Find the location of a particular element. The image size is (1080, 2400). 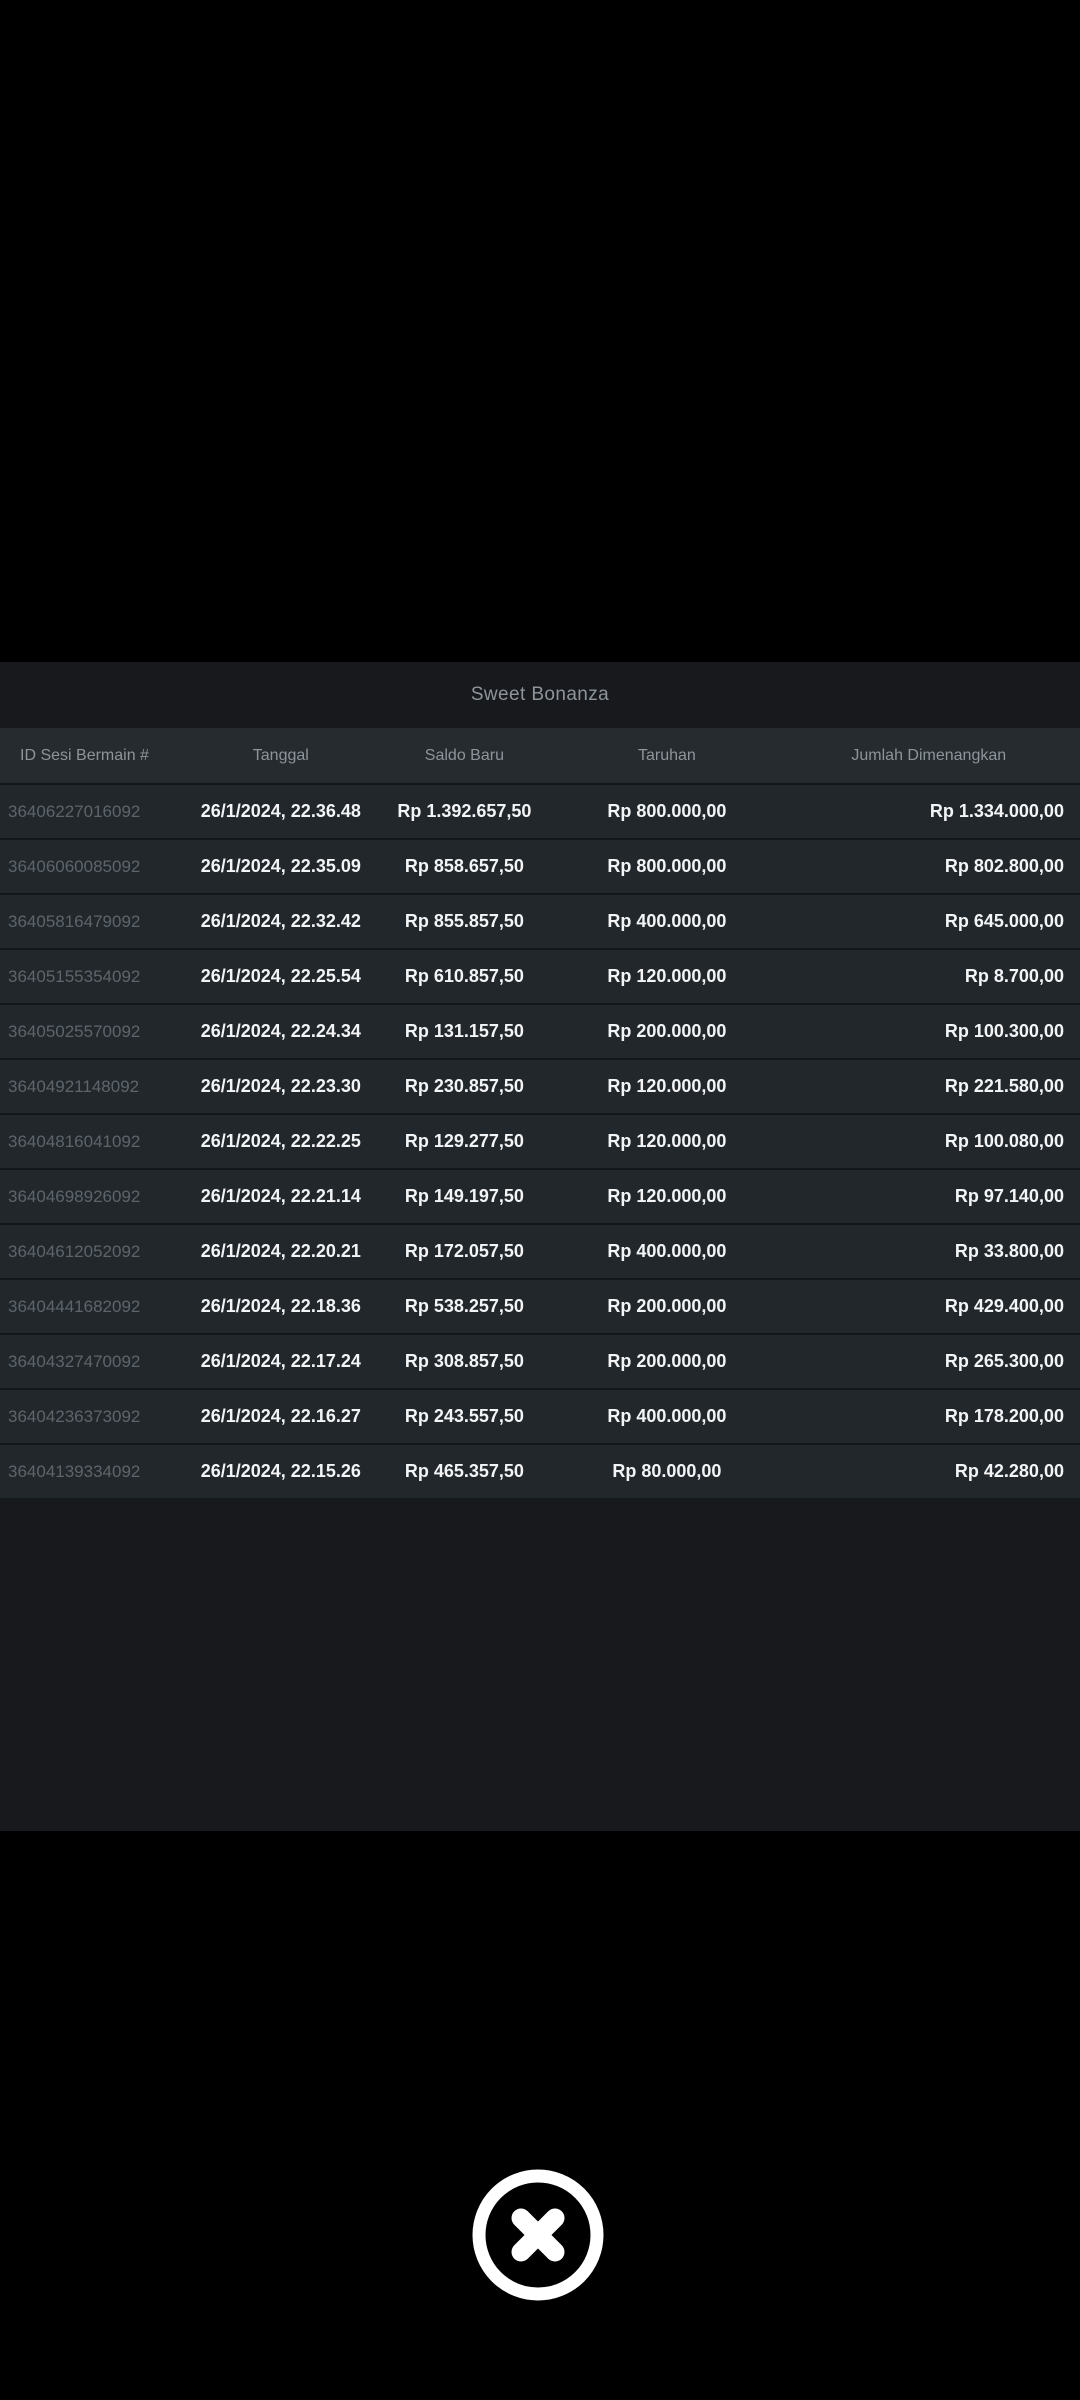

row-session-id-cell: 36404327470092 is located at coordinates (74, 1361).